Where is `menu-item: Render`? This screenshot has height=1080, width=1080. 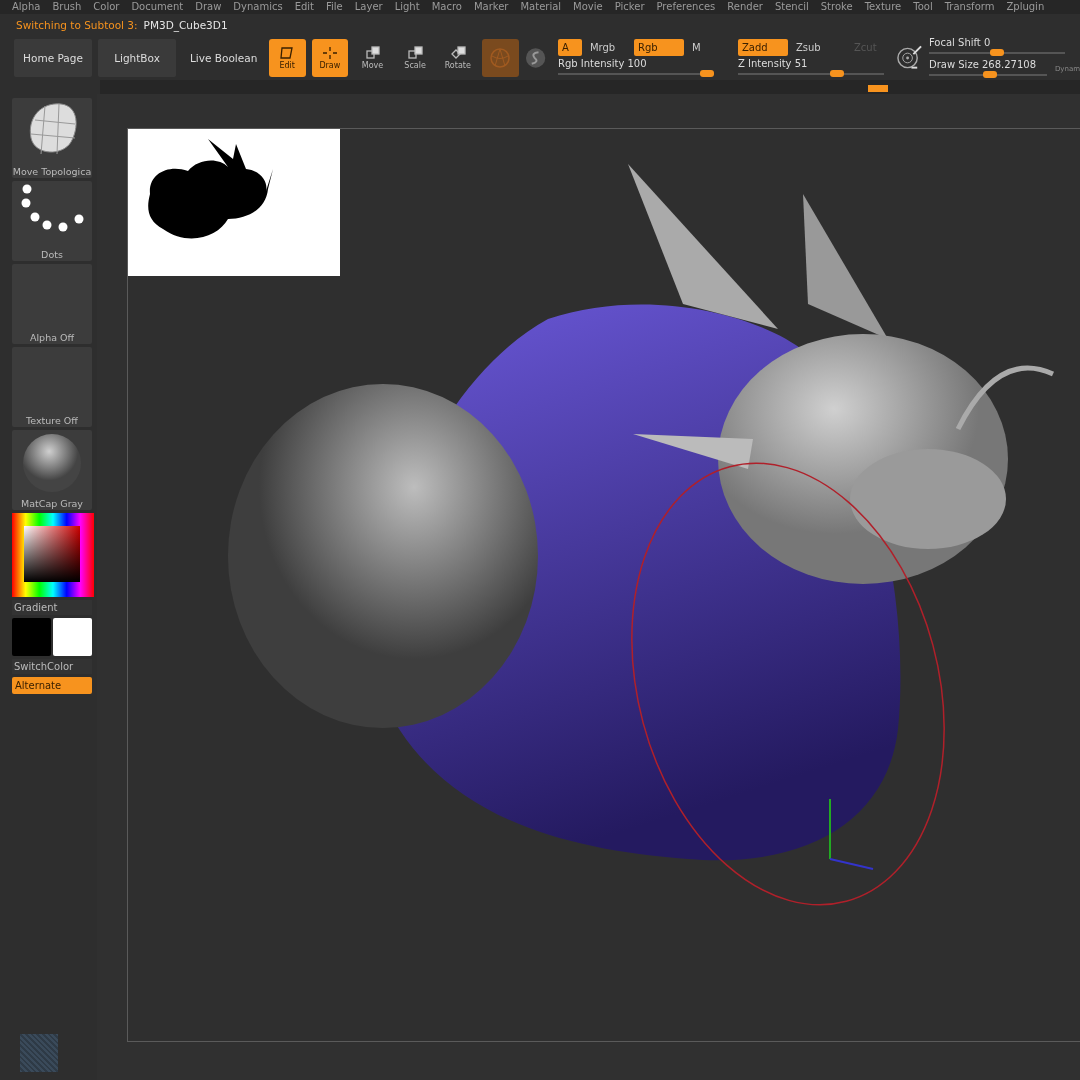
menu-item: Render is located at coordinates (745, 7).